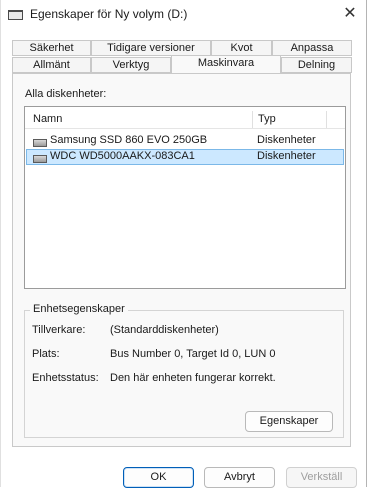 This screenshot has height=488, width=370. What do you see at coordinates (312, 48) in the screenshot?
I see `tab-anpassa: Anpassa` at bounding box center [312, 48].